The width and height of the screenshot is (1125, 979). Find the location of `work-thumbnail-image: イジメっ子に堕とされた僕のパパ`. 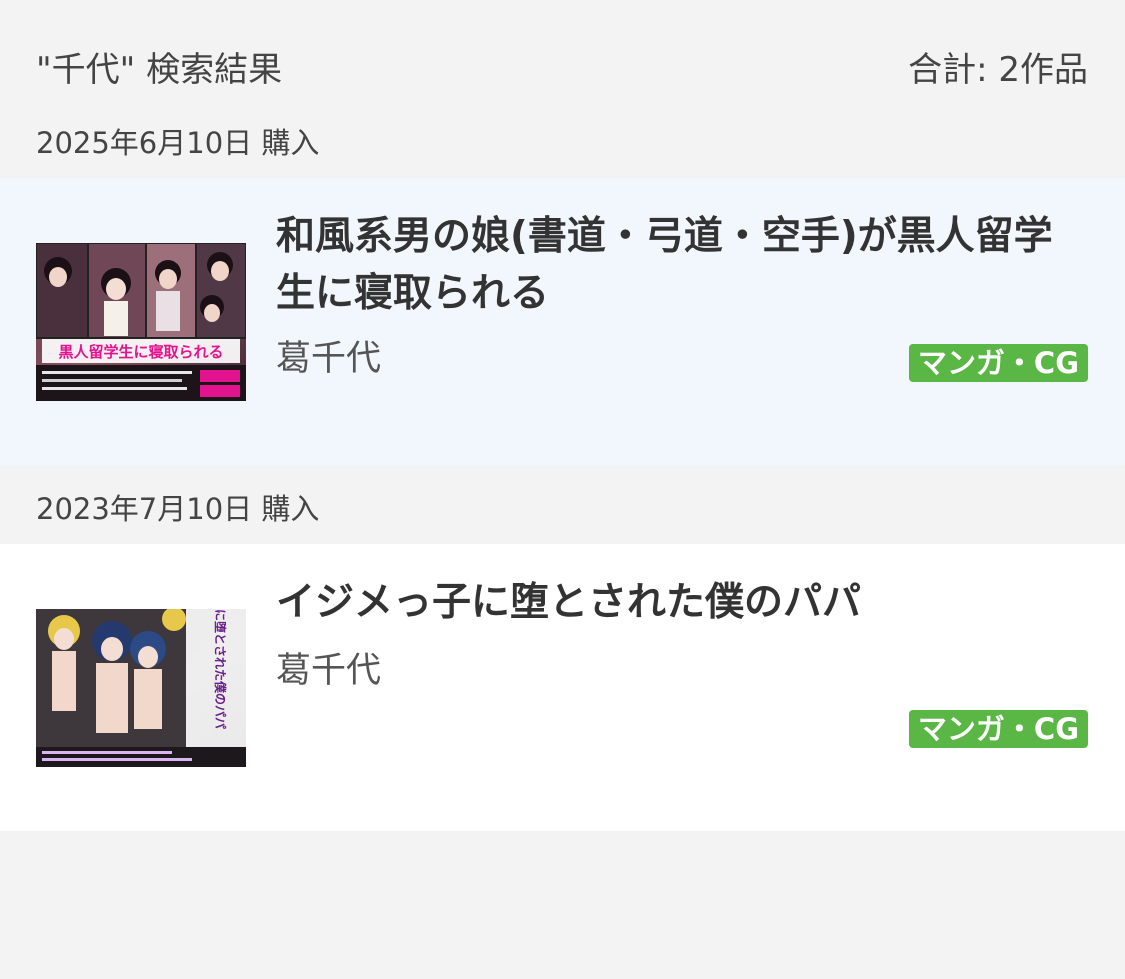

work-thumbnail-image: イジメっ子に堕とされた僕のパパ is located at coordinates (141, 688).